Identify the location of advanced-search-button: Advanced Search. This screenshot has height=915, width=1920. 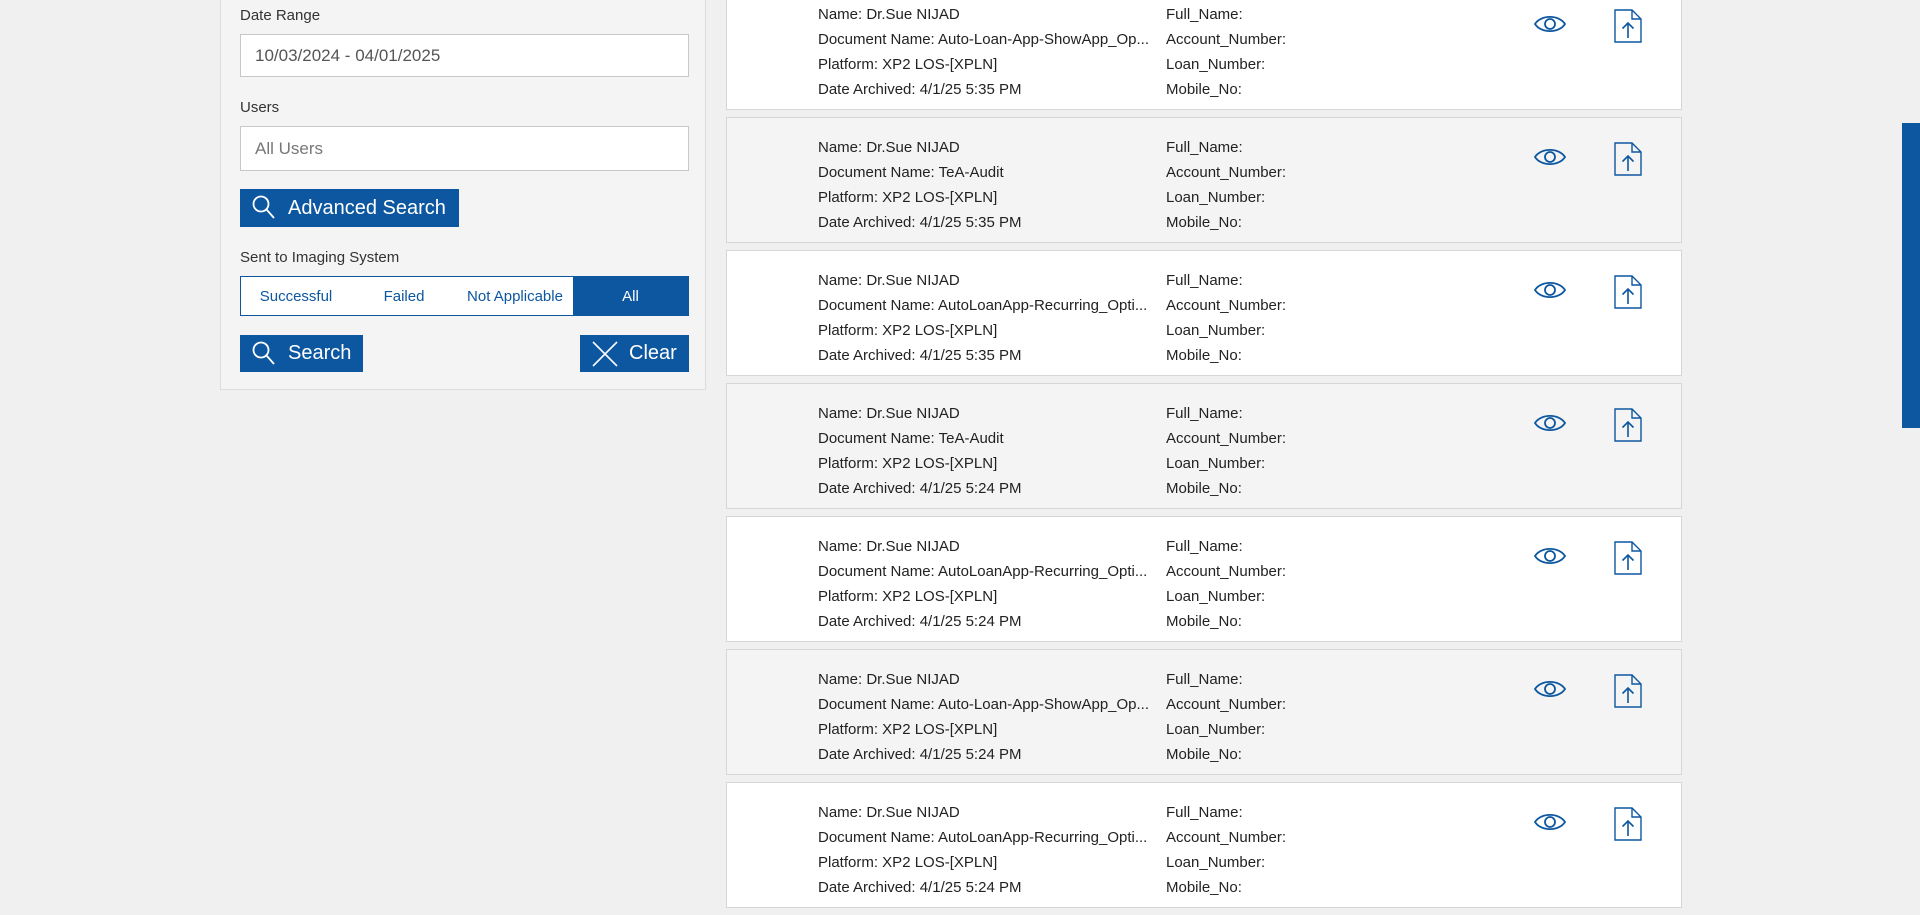
(349, 208).